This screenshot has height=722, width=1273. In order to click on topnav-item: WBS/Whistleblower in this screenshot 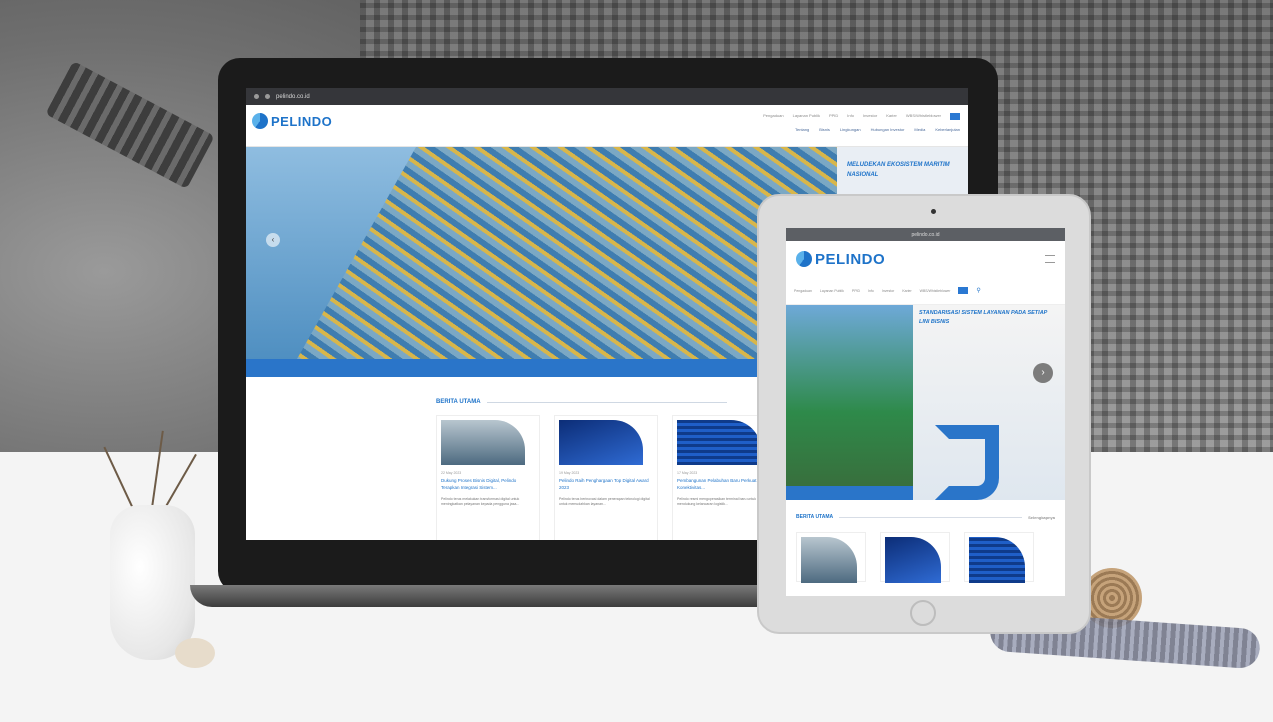, I will do `click(923, 116)`.